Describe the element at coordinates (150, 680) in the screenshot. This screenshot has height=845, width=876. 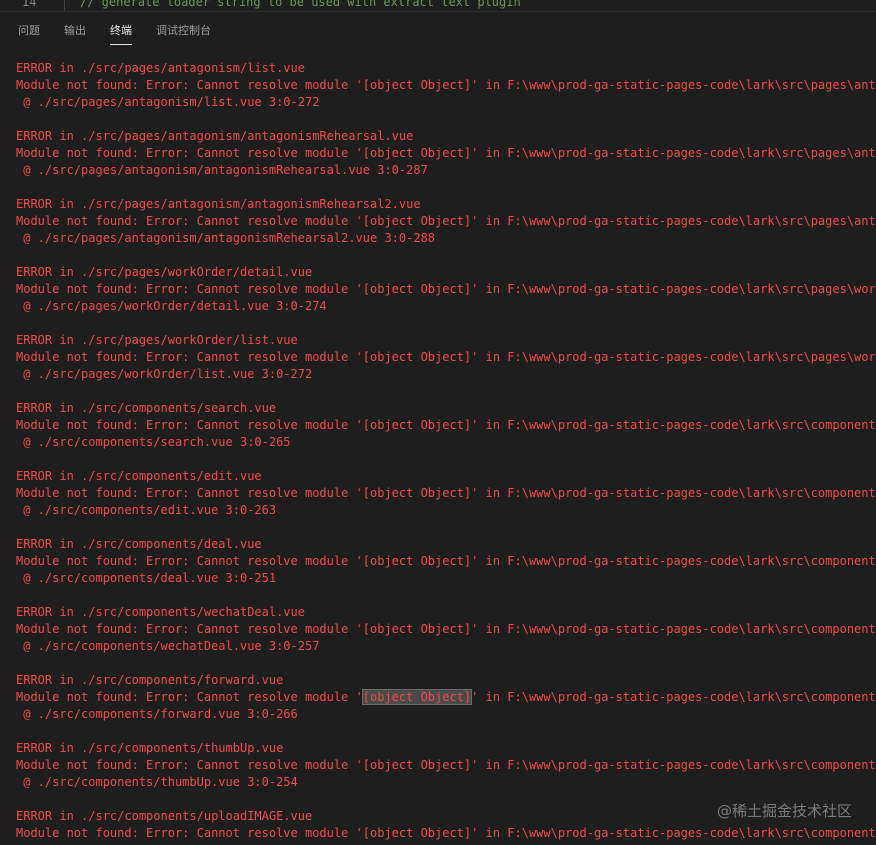
I see `terminal-error-line: ERROR in ./src/components/forward.vue` at that location.